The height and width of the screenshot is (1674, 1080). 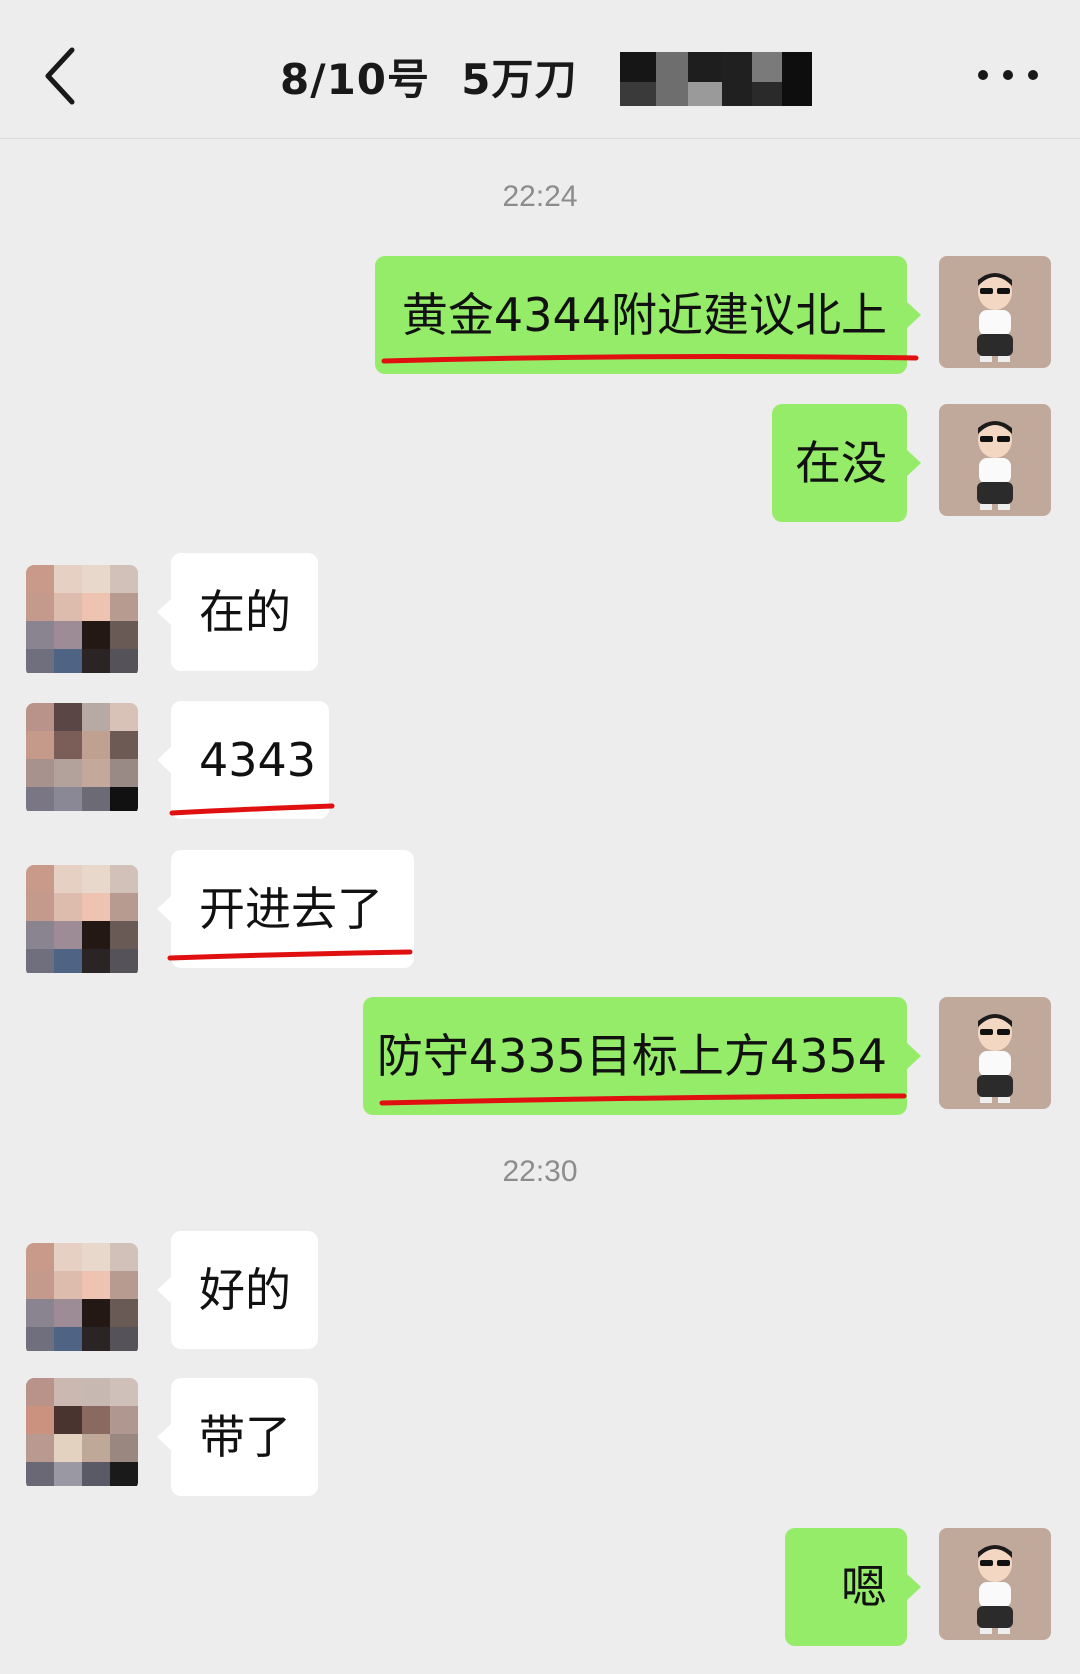 I want to click on message-text: 带了, so click(x=245, y=1437).